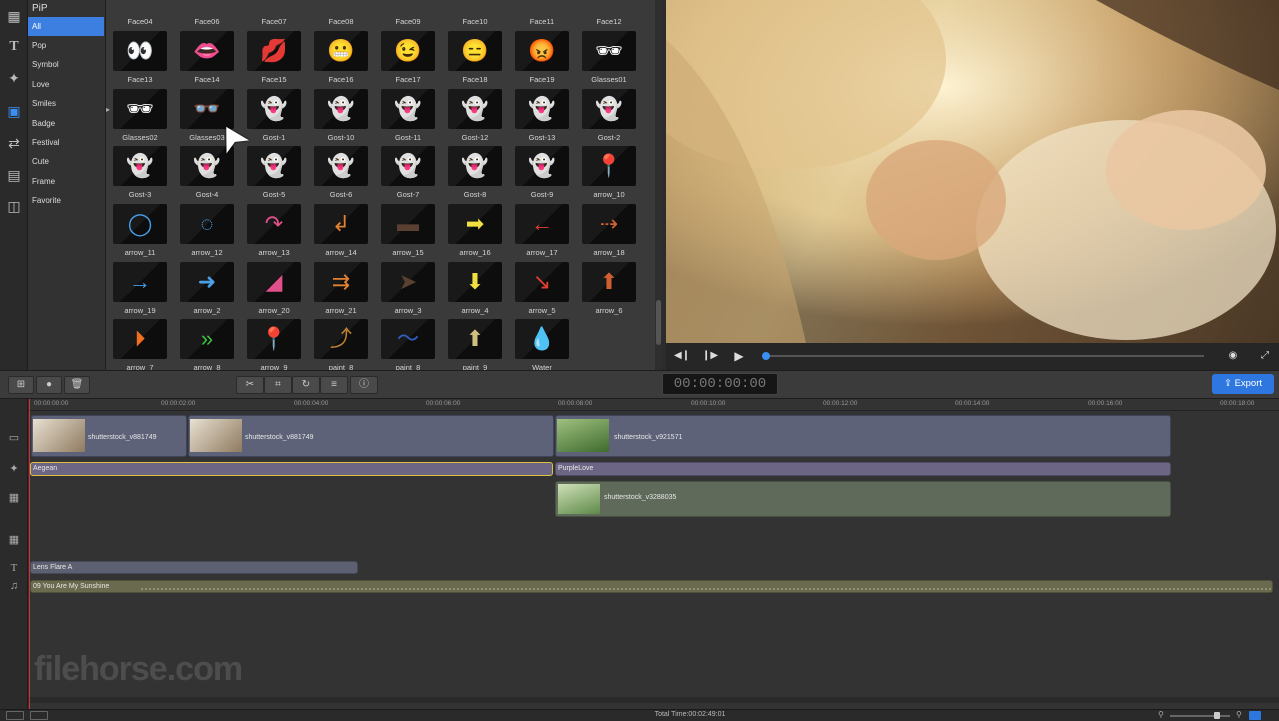  What do you see at coordinates (863, 469) in the screenshot?
I see `transition-clip-2: PurpleLove` at bounding box center [863, 469].